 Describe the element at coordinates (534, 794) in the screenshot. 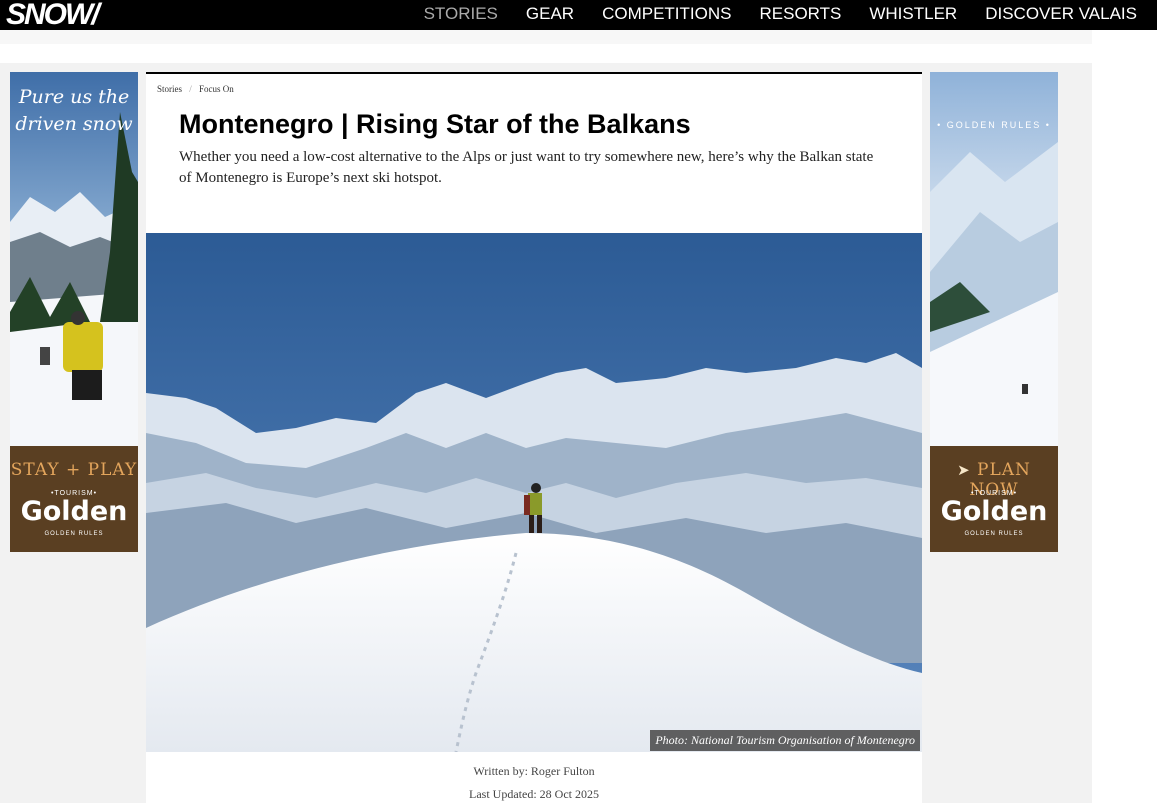

I see `article-last-updated: Last Updated: 28 Oct 2025` at that location.